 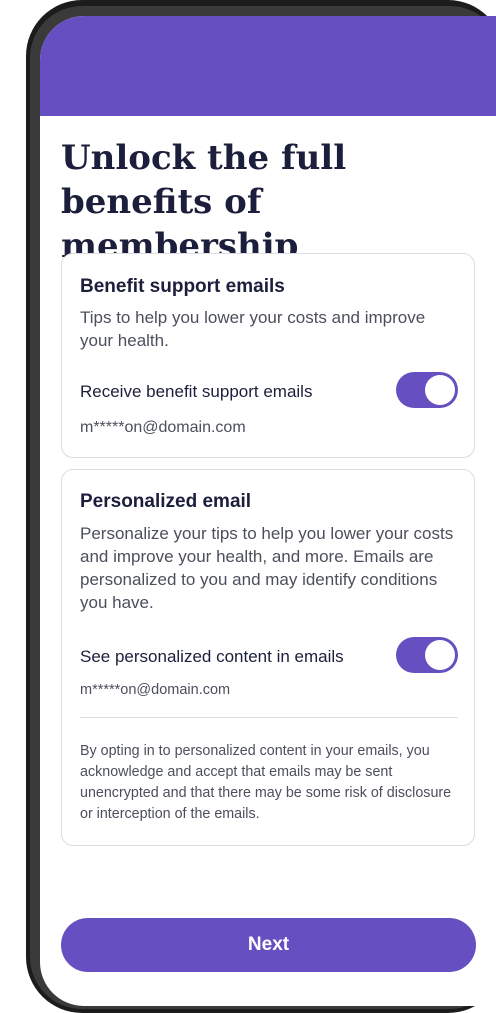 I want to click on personalized-content-toggle, so click(x=427, y=655).